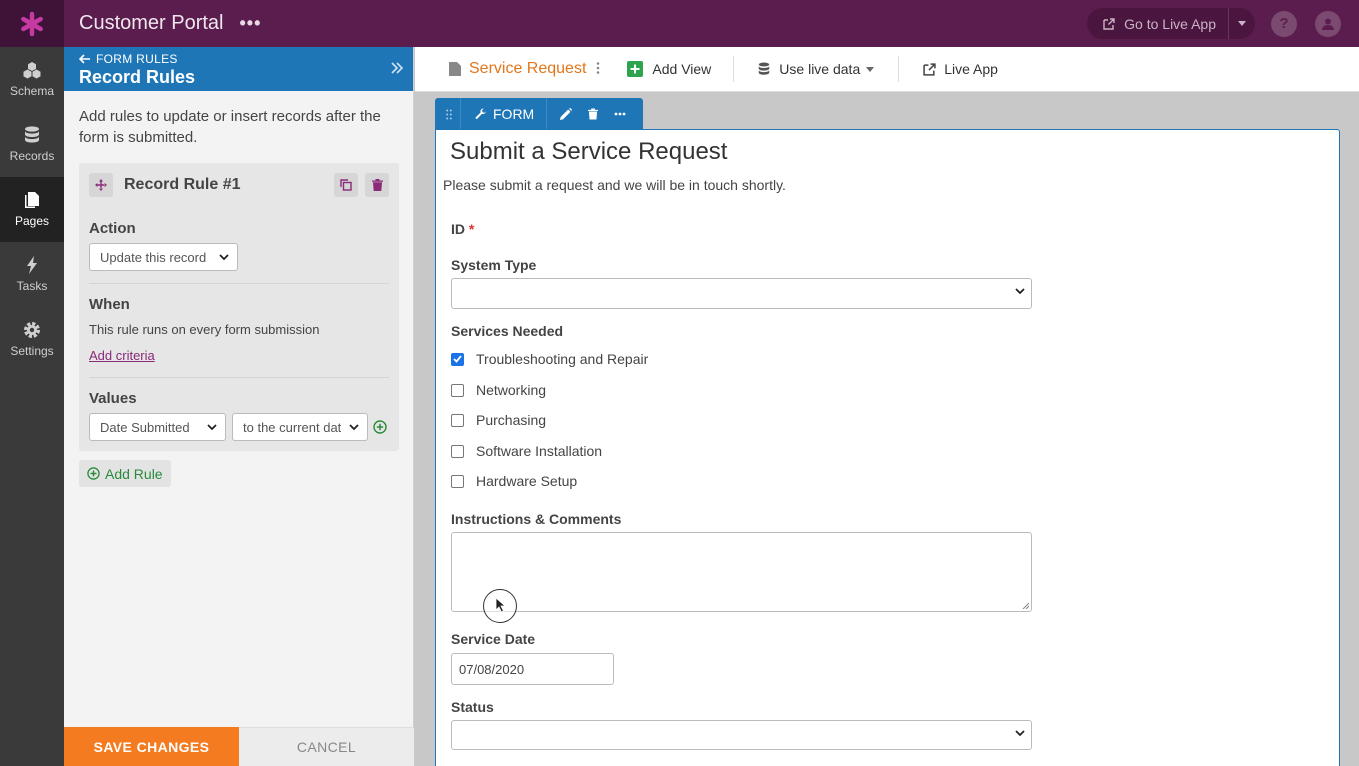 The height and width of the screenshot is (766, 1359). I want to click on service-option: Hardware Setup, so click(514, 481).